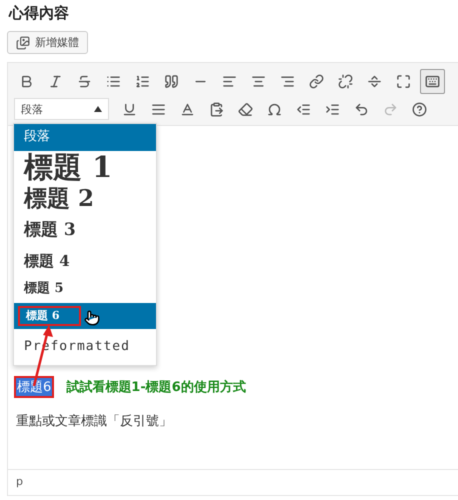 The width and height of the screenshot is (458, 500). Describe the element at coordinates (47, 42) in the screenshot. I see `add-media-button: 新增媒體` at that location.